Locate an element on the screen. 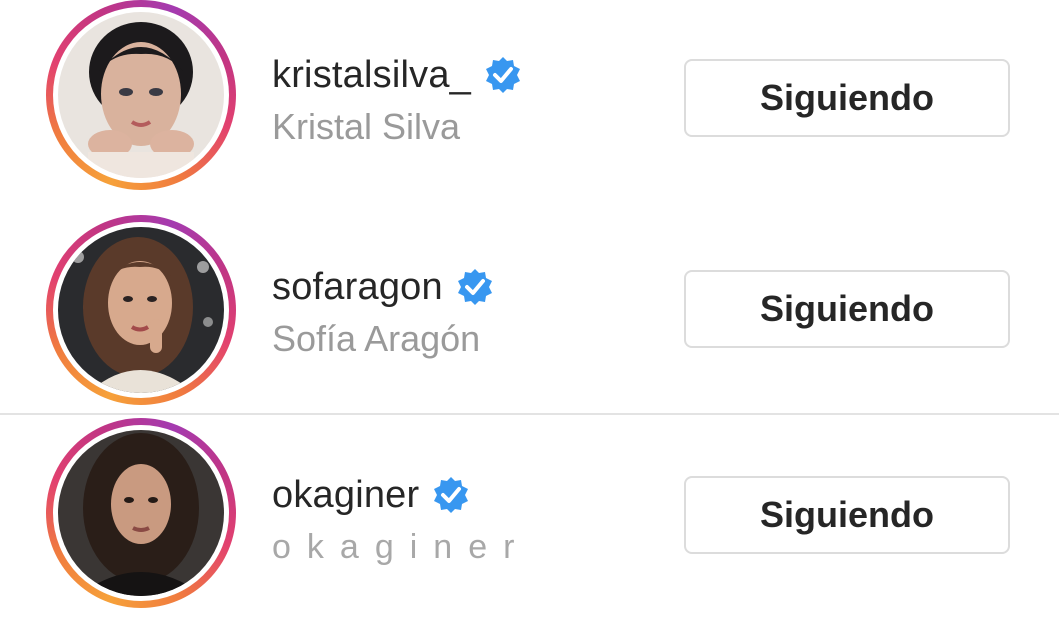 Image resolution: width=1059 pixels, height=622 pixels. username: sofaragon is located at coordinates (357, 287).